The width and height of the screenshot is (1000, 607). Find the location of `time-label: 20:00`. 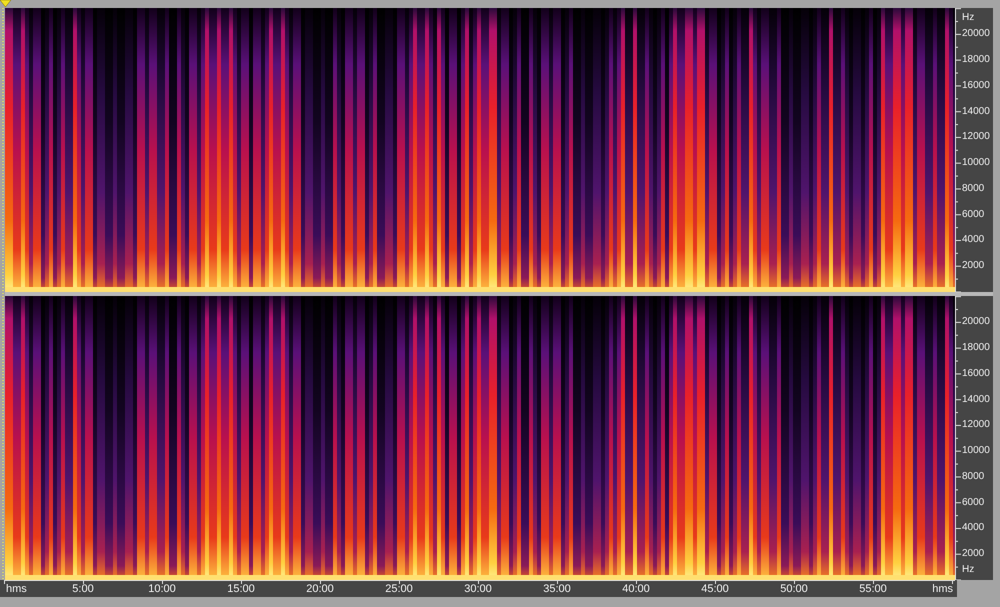

time-label: 20:00 is located at coordinates (320, 589).